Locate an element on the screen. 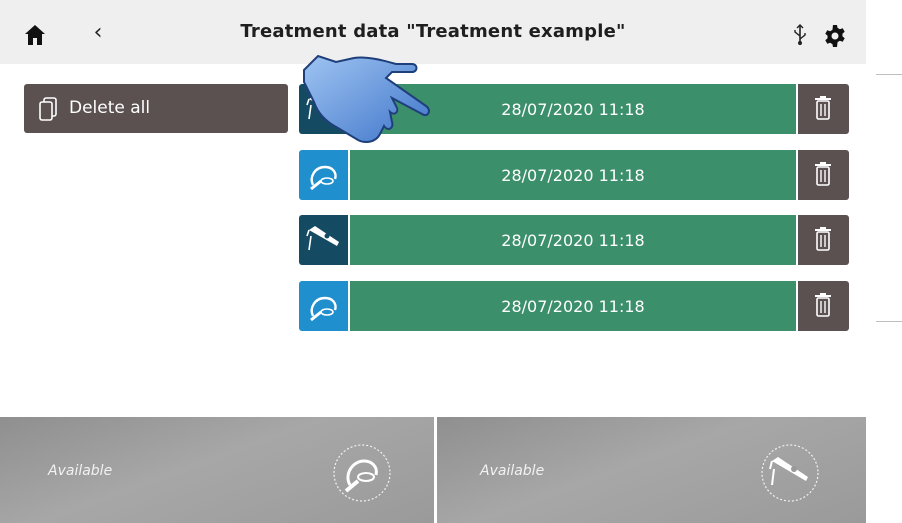  pointing-hand-icon is located at coordinates (366, 98).